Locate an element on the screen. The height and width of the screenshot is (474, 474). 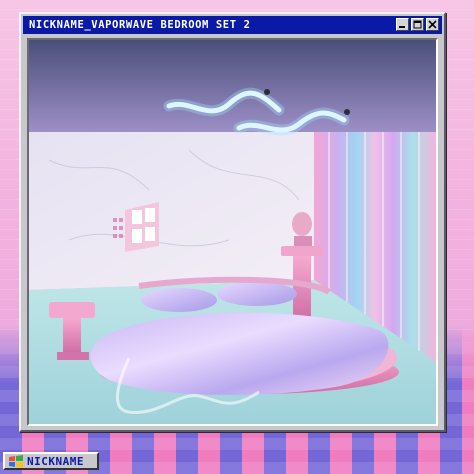
window-controls is located at coordinates (417, 24).